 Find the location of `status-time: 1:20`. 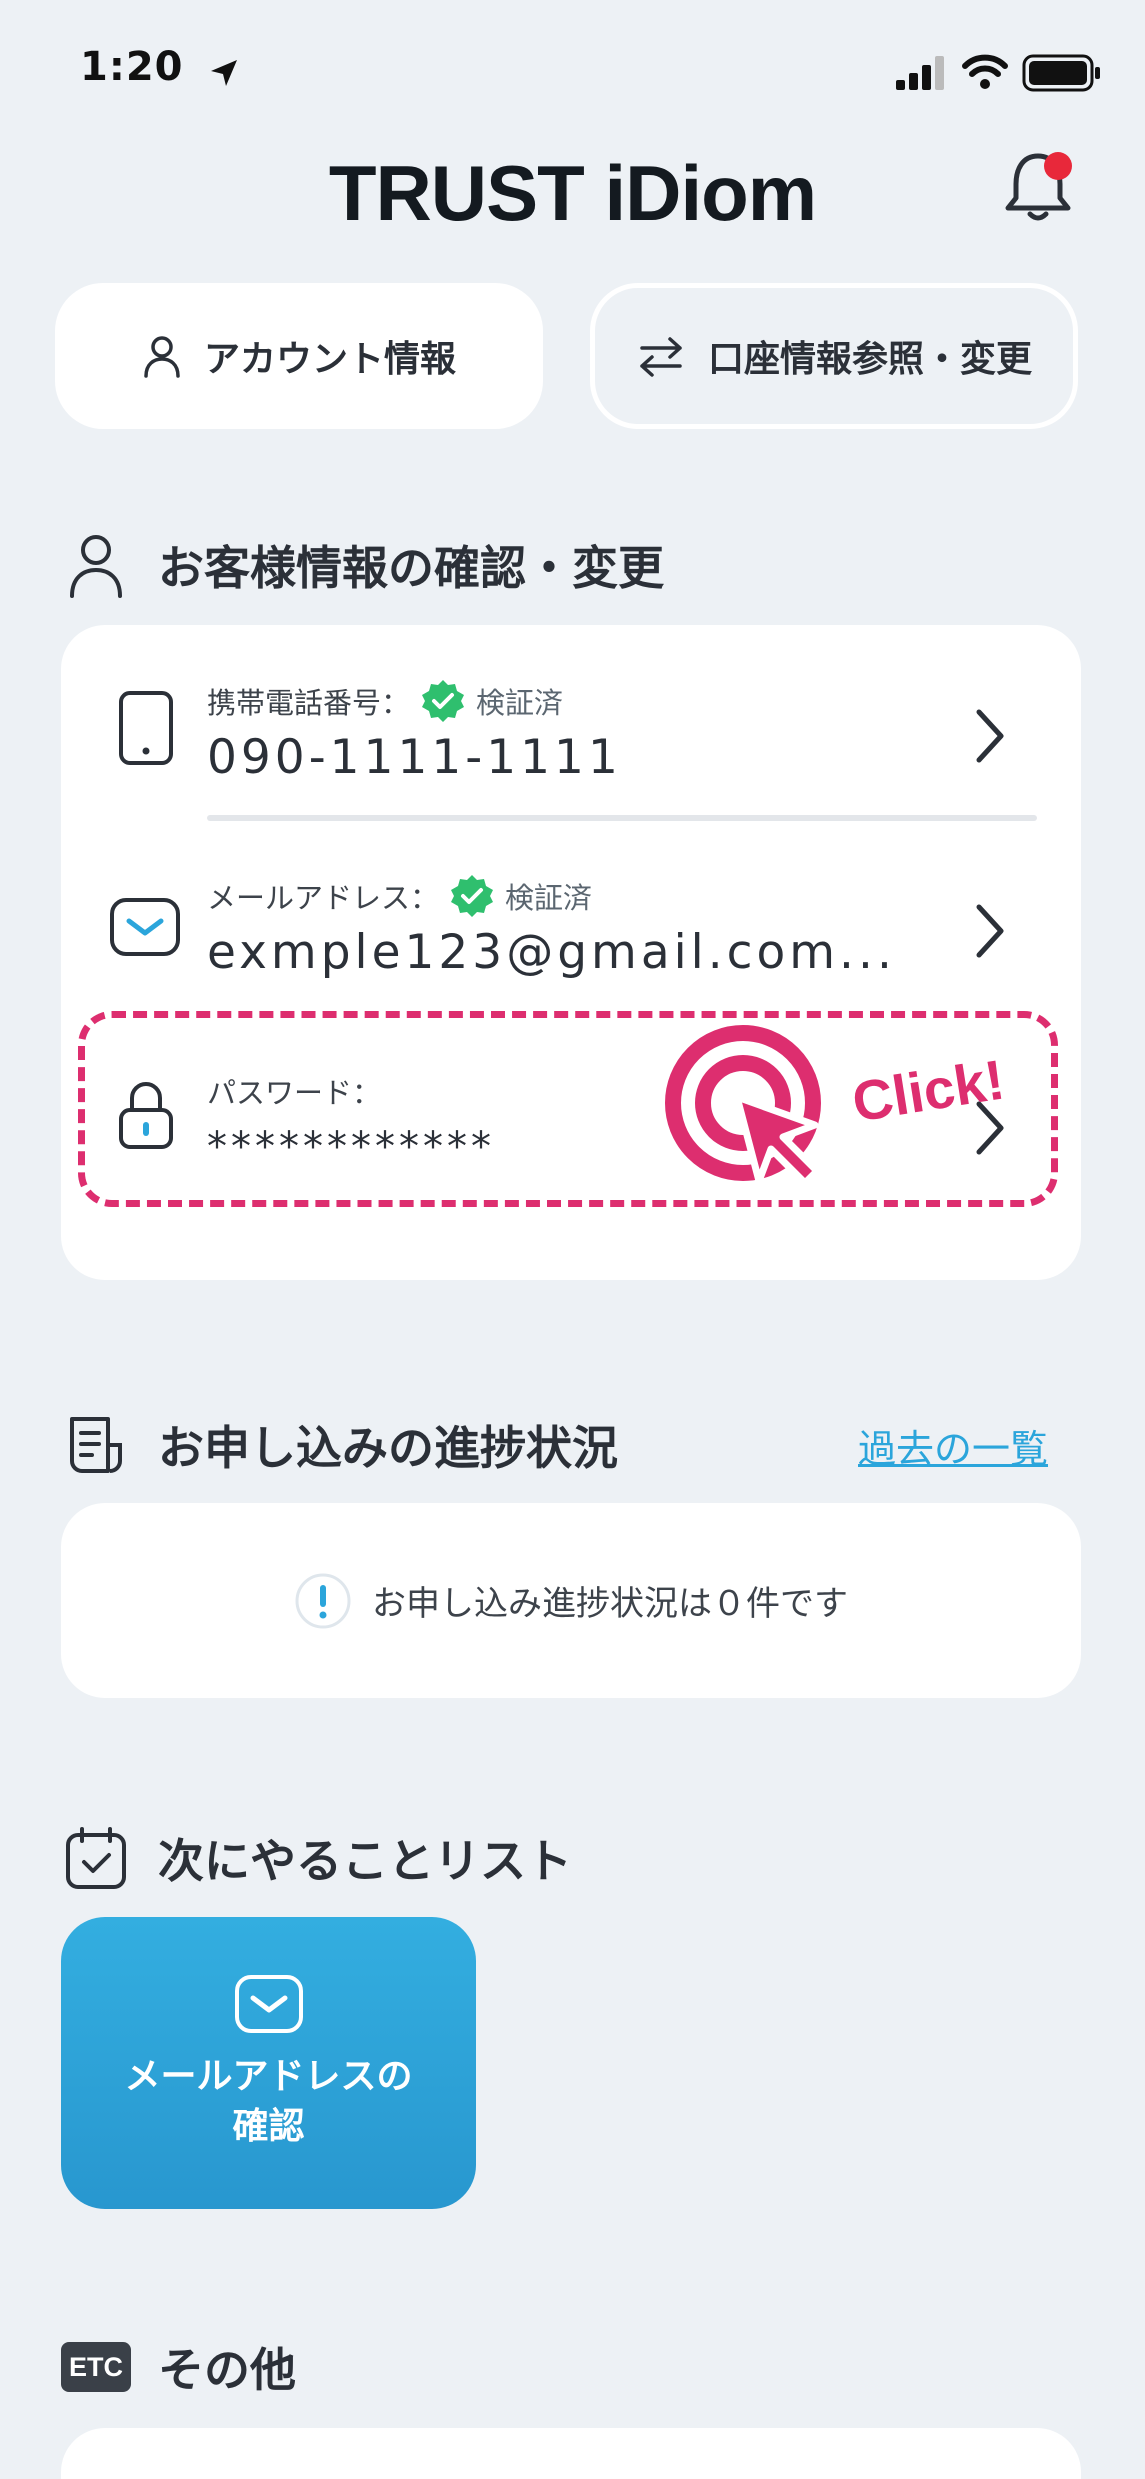

status-time: 1:20 is located at coordinates (132, 67).